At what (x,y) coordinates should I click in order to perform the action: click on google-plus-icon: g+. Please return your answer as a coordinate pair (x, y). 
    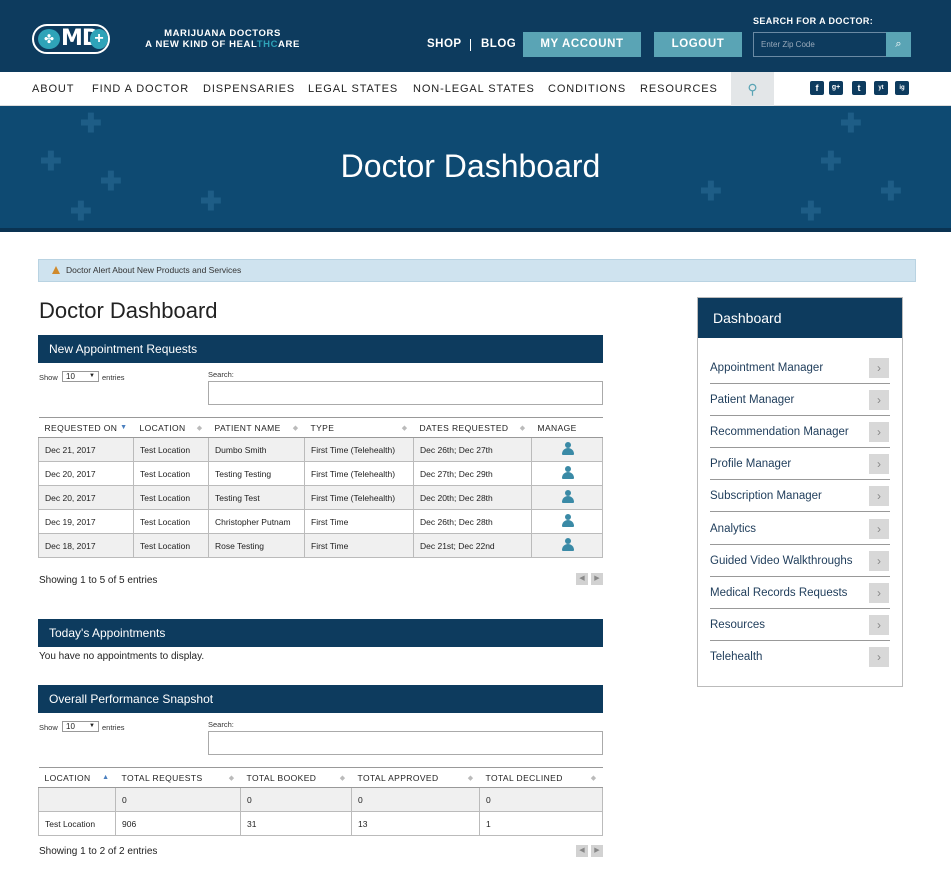
    Looking at the image, I should click on (836, 88).